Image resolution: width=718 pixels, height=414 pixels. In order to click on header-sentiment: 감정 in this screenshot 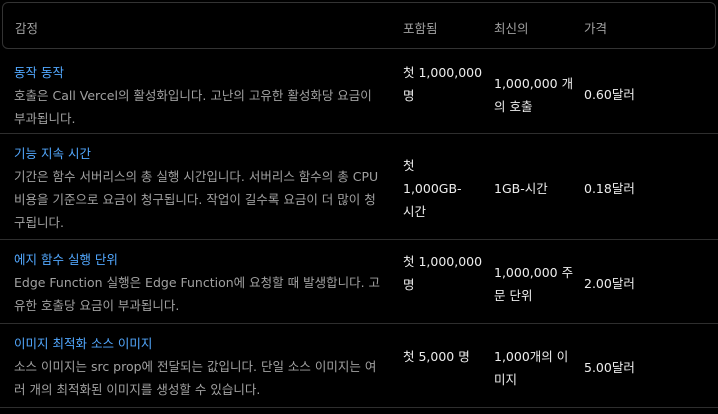, I will do `click(27, 28)`.